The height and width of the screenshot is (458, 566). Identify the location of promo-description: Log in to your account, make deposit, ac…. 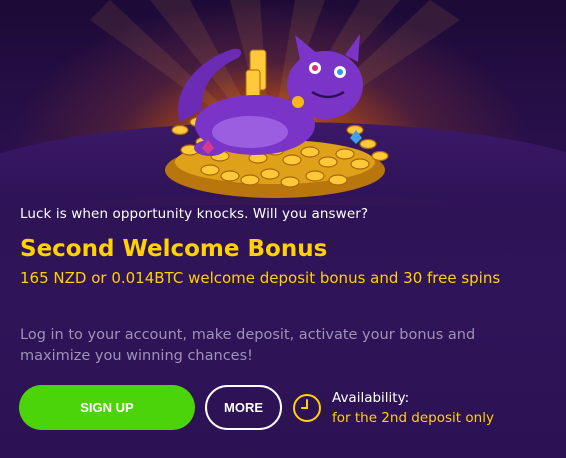
(248, 345).